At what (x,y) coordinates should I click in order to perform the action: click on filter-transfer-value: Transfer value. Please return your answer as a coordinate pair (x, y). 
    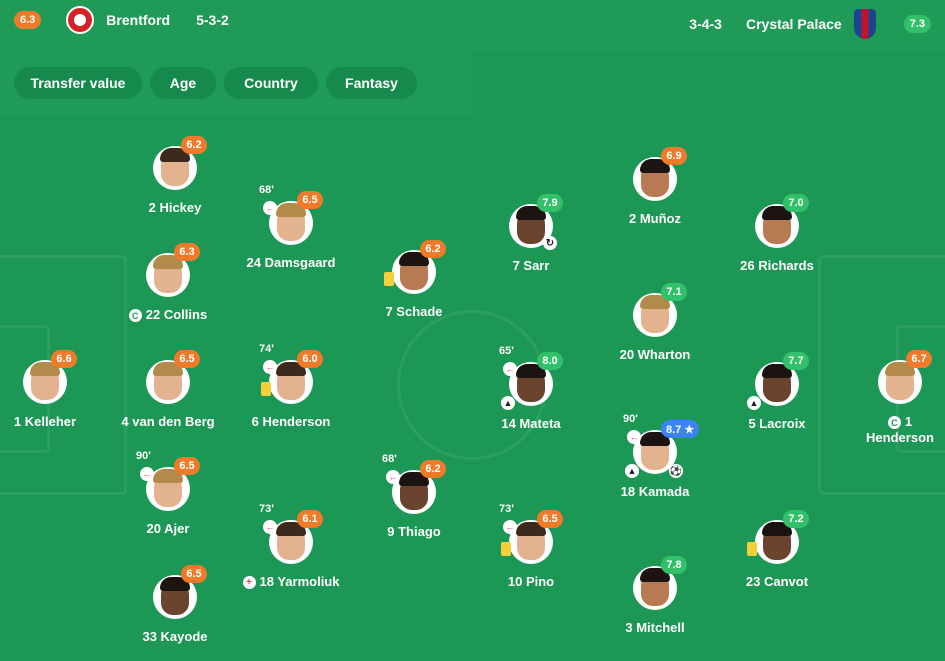
    Looking at the image, I should click on (78, 83).